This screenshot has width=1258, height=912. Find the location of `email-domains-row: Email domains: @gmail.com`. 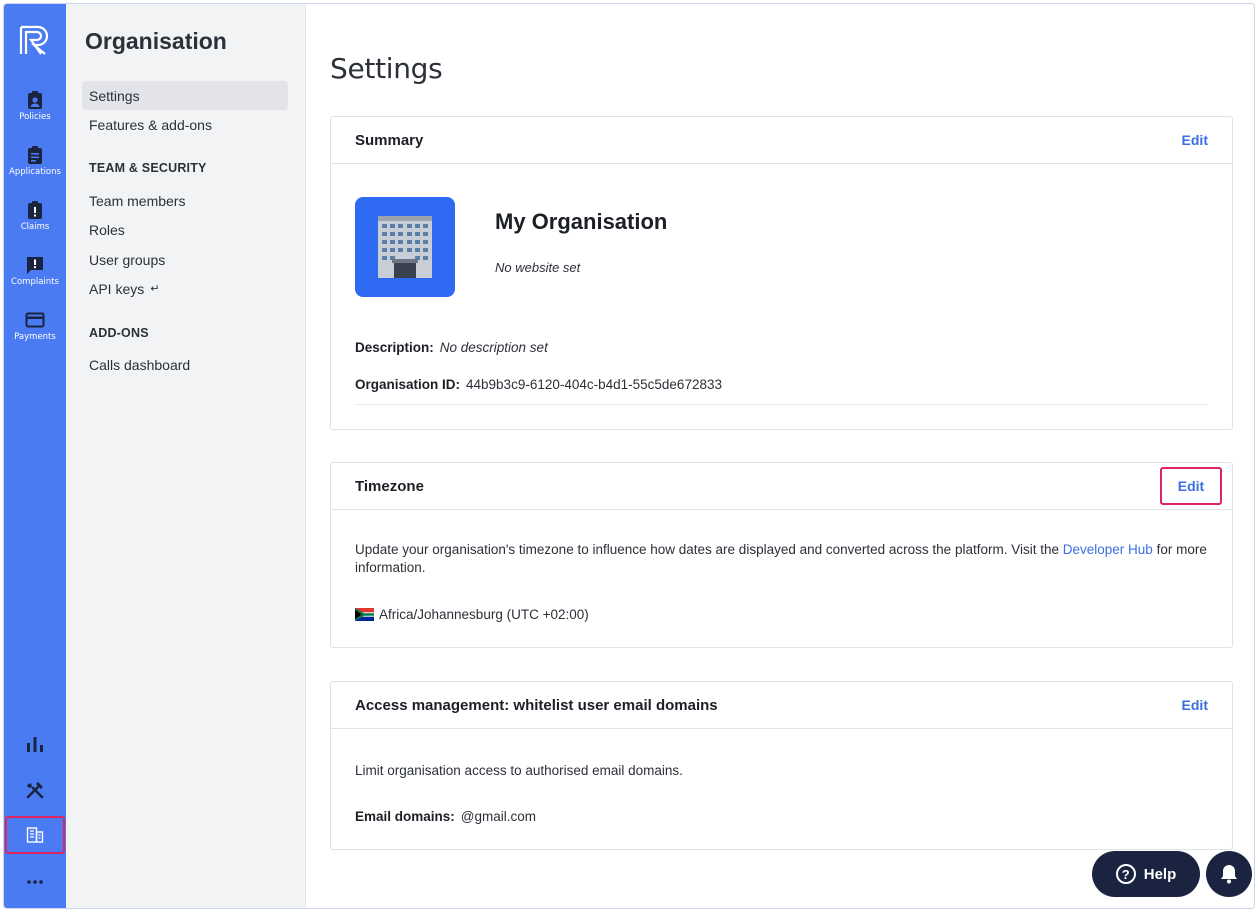

email-domains-row: Email domains: @gmail.com is located at coordinates (445, 816).